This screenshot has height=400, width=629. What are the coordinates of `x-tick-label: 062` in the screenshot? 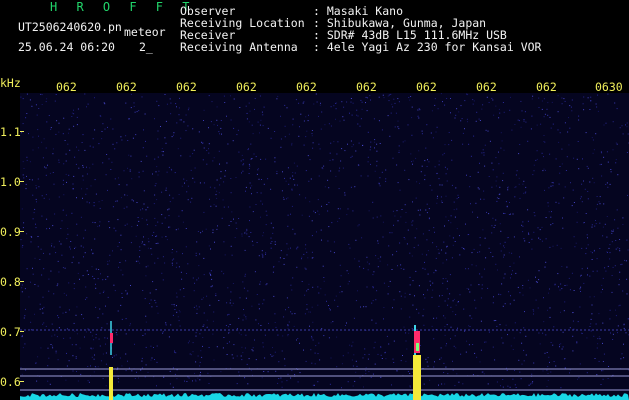 It's located at (186, 87).